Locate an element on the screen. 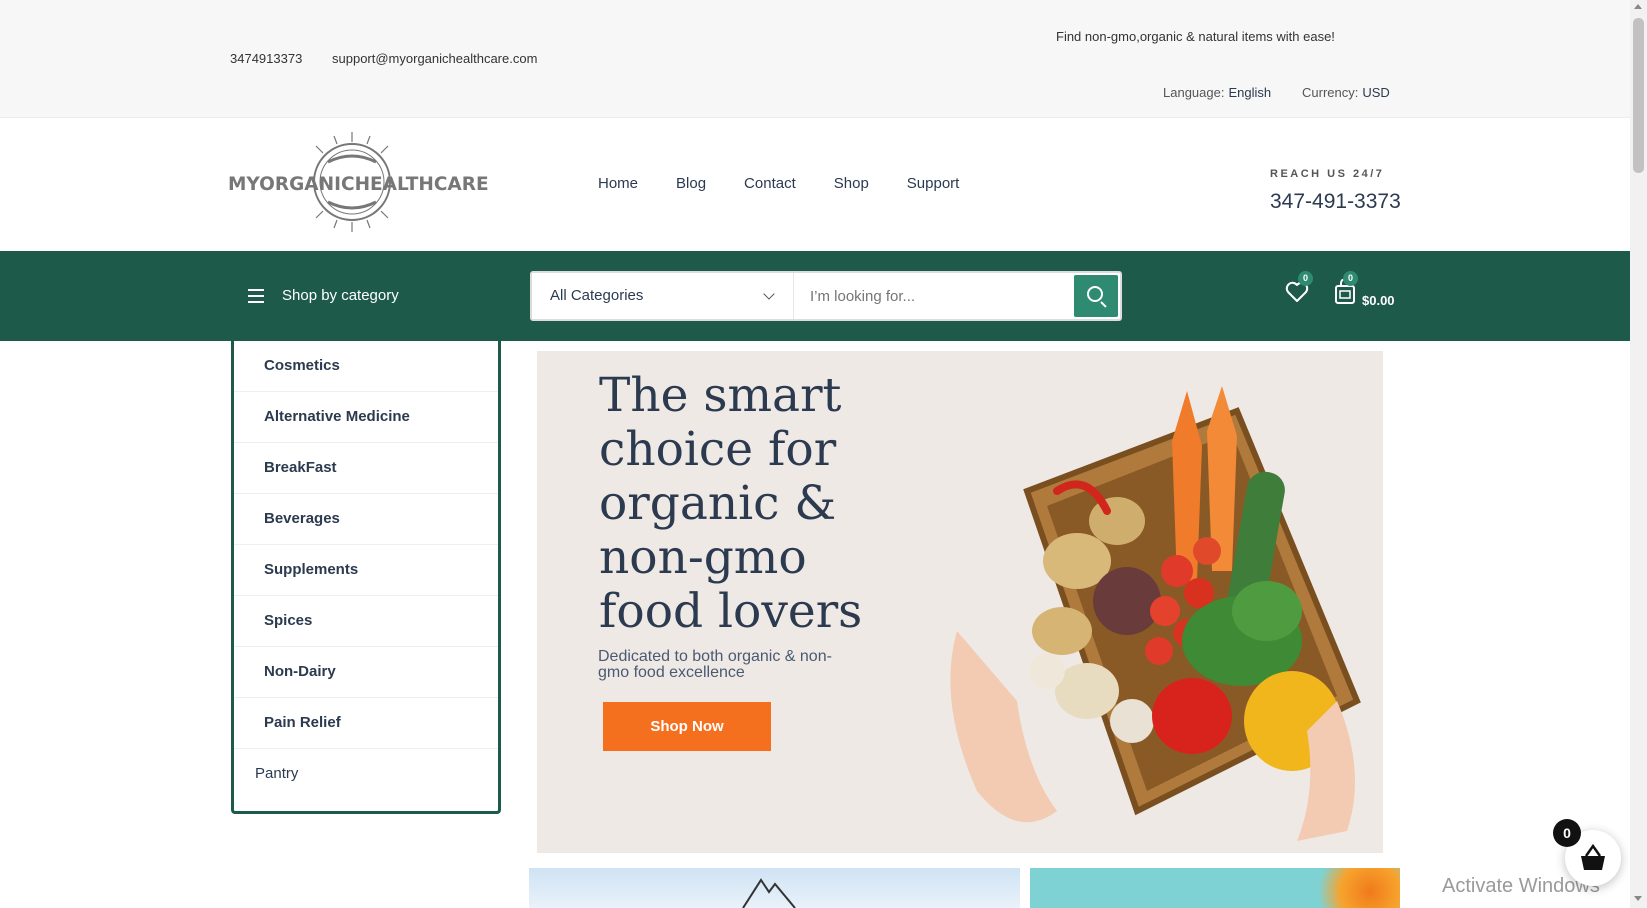 This screenshot has height=908, width=1647. promo-banner-left is located at coordinates (774, 888).